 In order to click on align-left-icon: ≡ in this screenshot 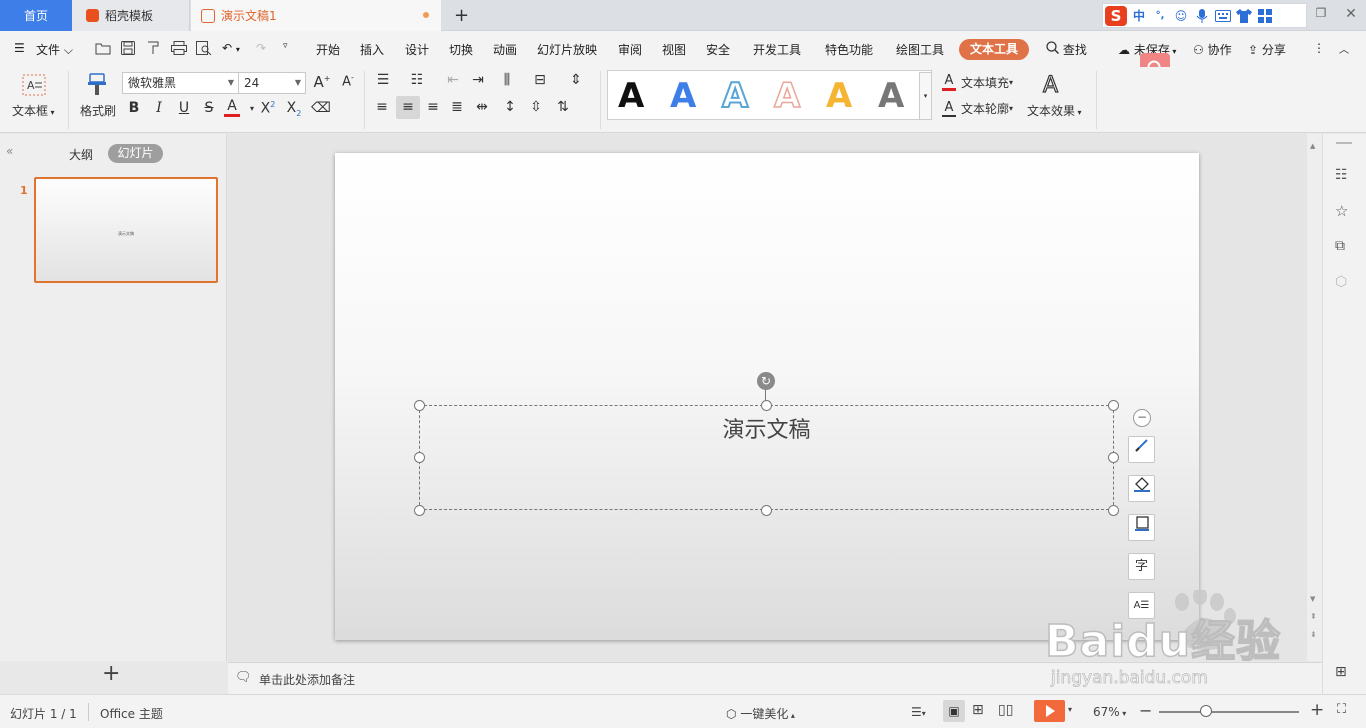, I will do `click(382, 107)`.